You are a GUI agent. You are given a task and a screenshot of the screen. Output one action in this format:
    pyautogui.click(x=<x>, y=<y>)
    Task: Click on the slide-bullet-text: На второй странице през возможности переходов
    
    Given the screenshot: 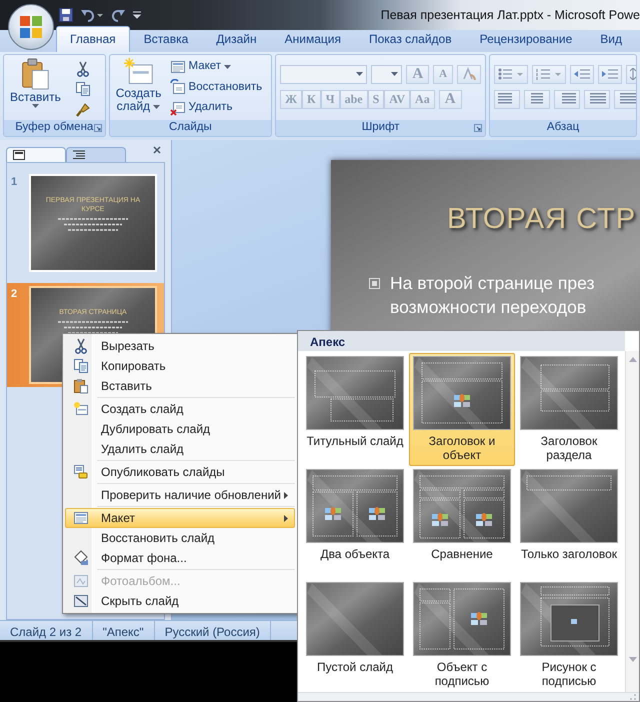 What is the action you would take?
    pyautogui.click(x=492, y=296)
    